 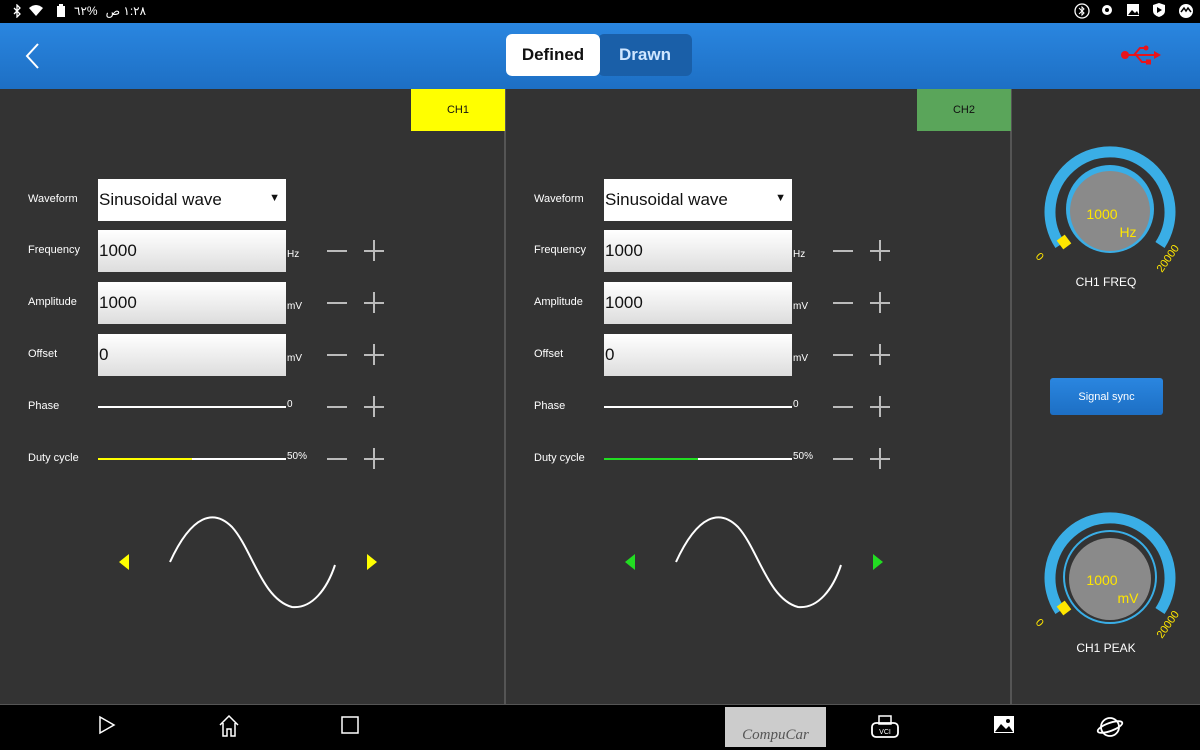 I want to click on app-bar: Defined Drawn, so click(x=600, y=56).